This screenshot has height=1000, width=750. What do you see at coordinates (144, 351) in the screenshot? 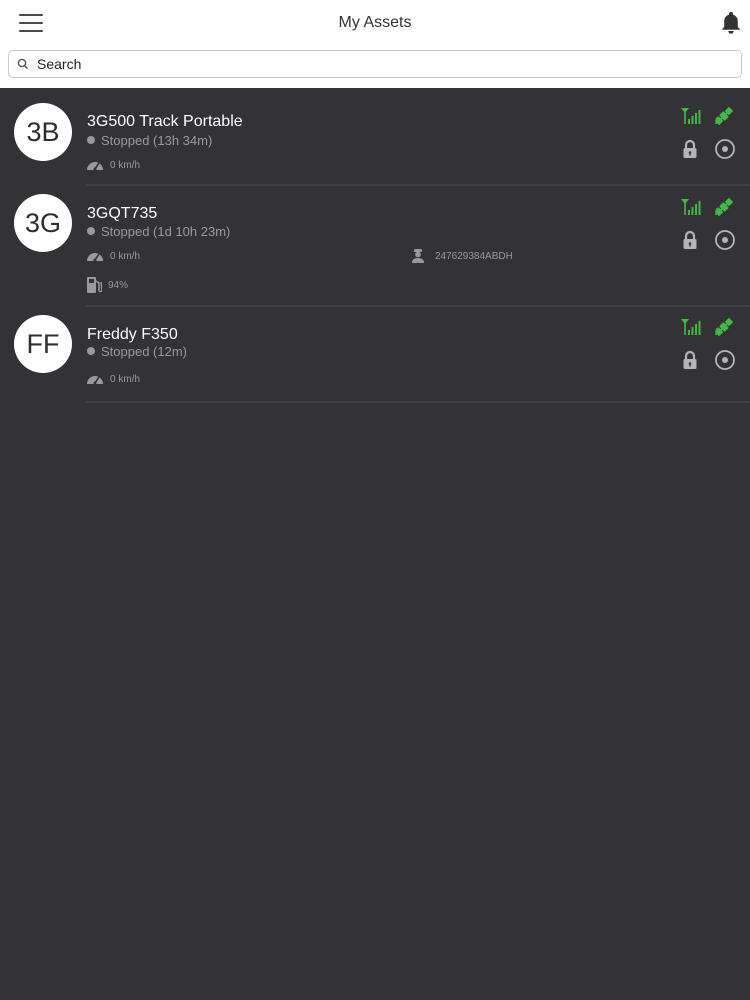
I see `status-text: Stopped (12m)` at bounding box center [144, 351].